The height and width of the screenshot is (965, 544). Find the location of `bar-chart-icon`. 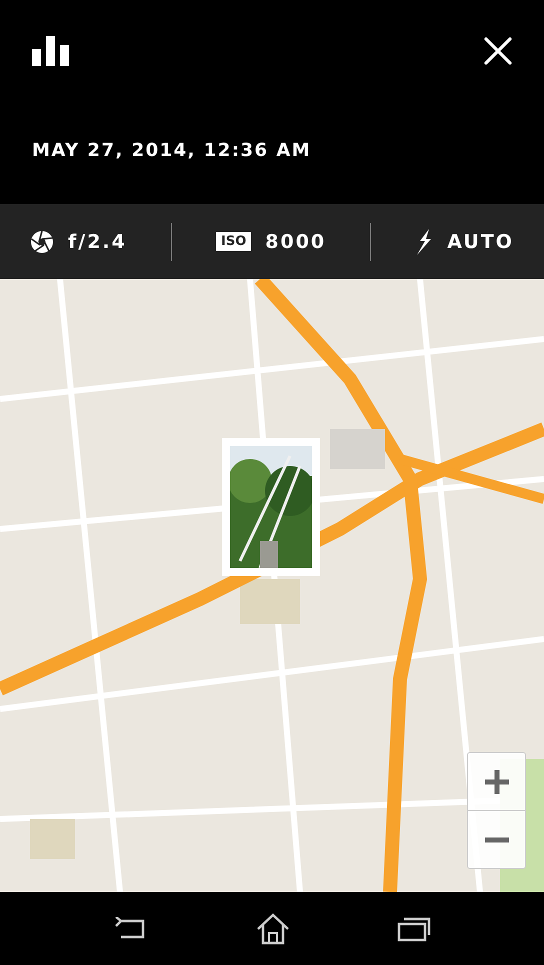

bar-chart-icon is located at coordinates (51, 51).